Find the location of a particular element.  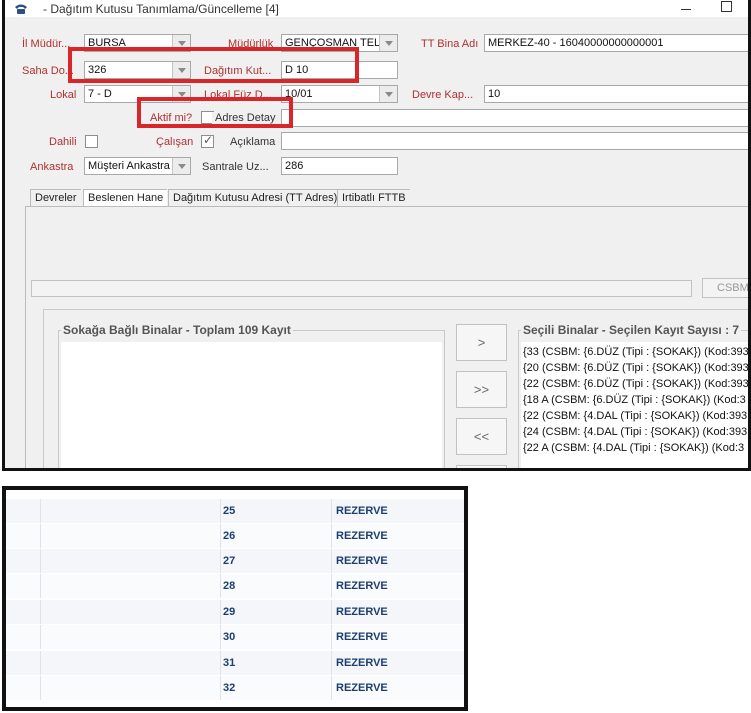

aciklama-label: Açıklama is located at coordinates (253, 142).